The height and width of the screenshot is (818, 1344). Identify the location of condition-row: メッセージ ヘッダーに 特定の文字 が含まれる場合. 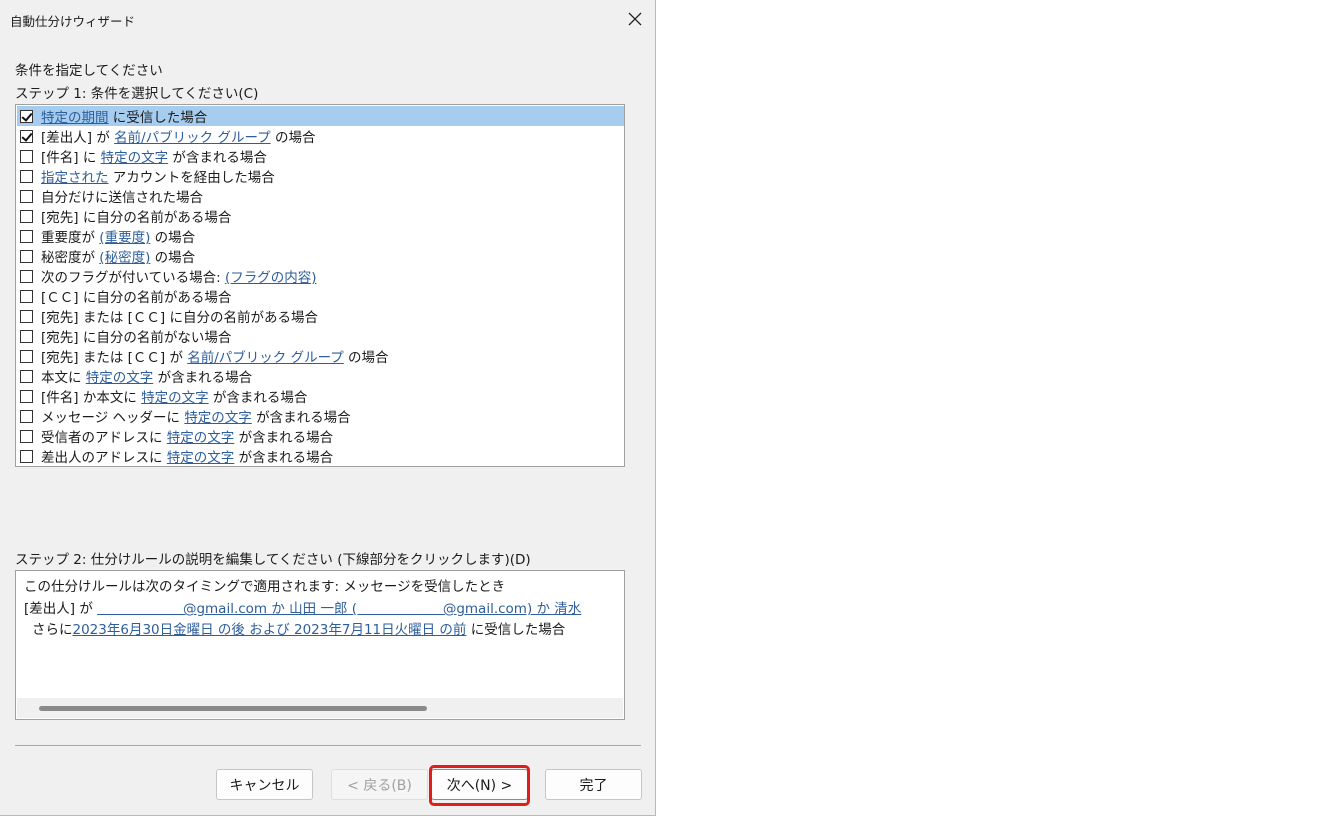
(320, 416).